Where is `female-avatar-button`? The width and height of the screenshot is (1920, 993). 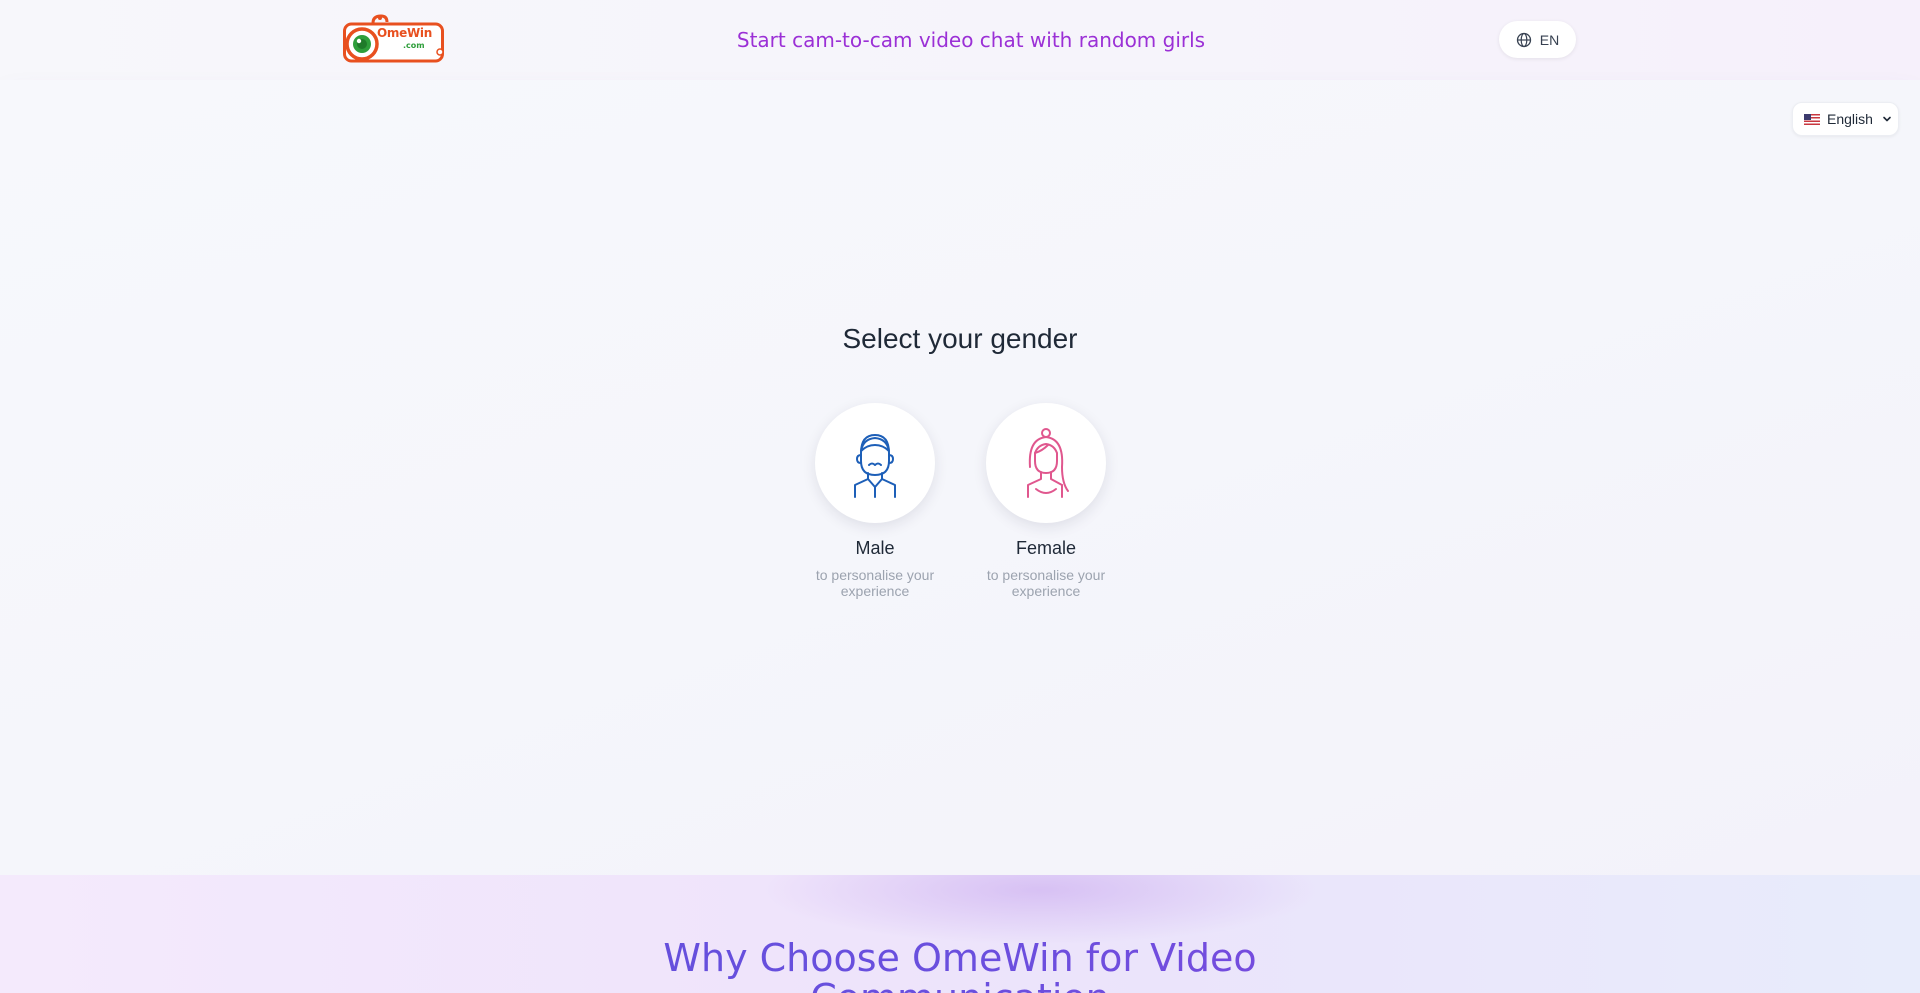 female-avatar-button is located at coordinates (1046, 463).